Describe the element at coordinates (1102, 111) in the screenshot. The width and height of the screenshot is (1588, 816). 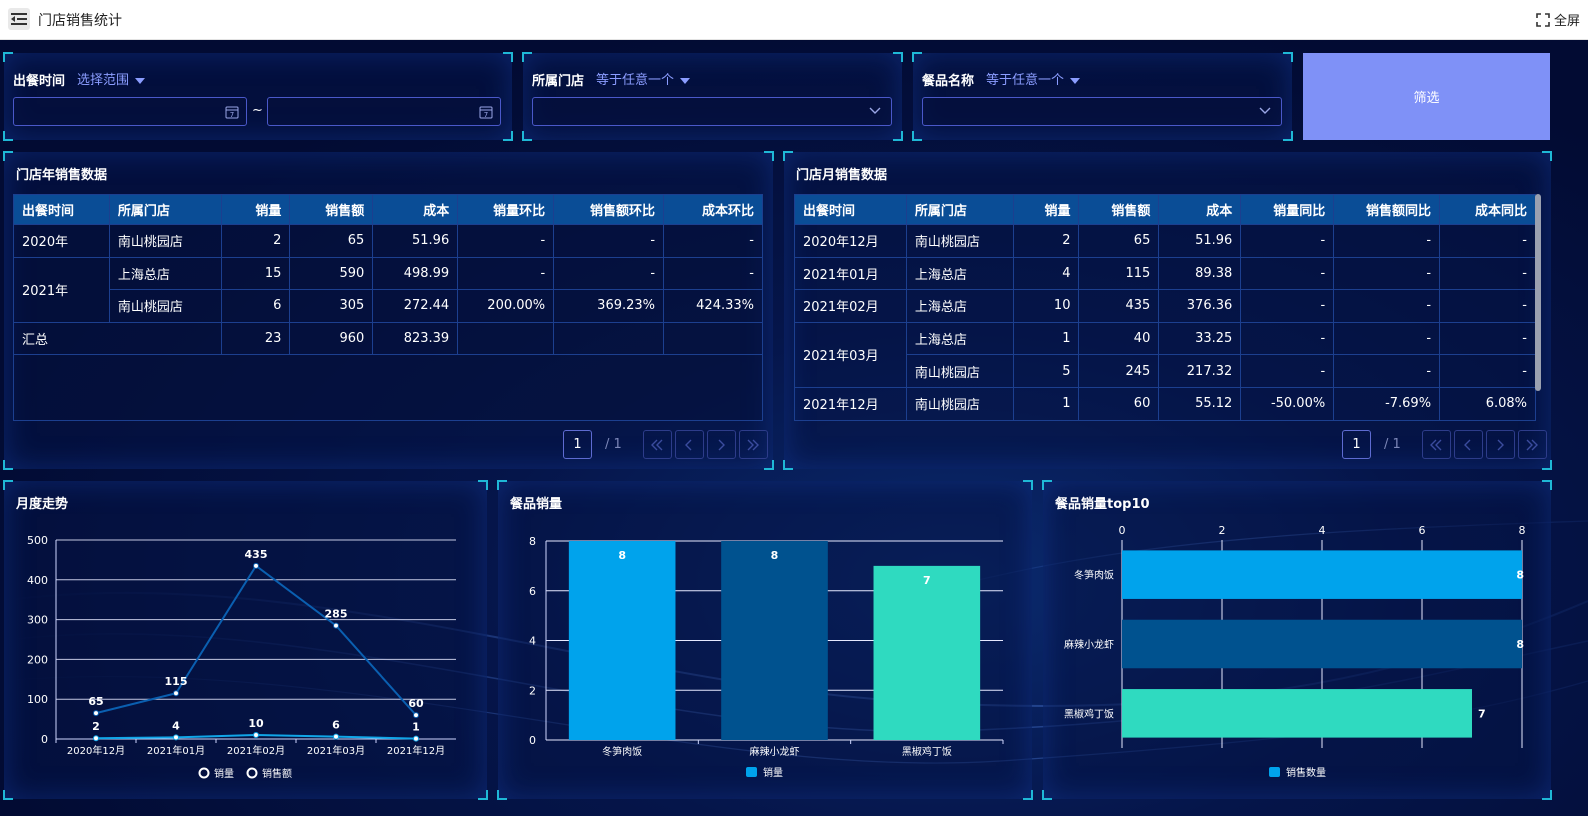
I see `meal-select` at that location.